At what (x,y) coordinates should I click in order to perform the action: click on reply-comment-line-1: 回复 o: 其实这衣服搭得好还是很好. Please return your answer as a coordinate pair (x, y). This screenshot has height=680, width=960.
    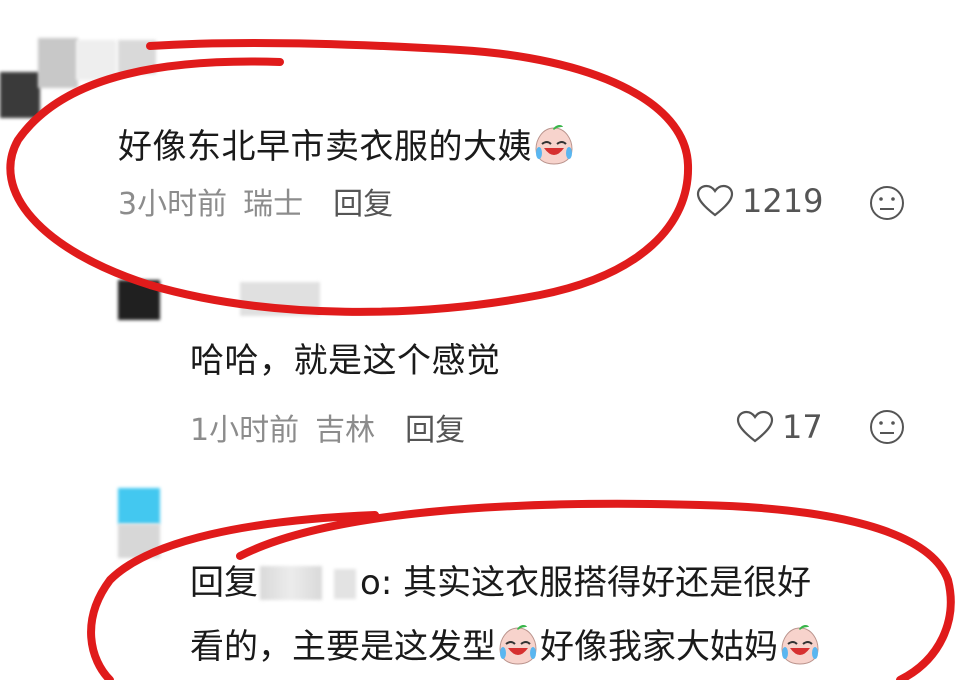
    Looking at the image, I should click on (500, 583).